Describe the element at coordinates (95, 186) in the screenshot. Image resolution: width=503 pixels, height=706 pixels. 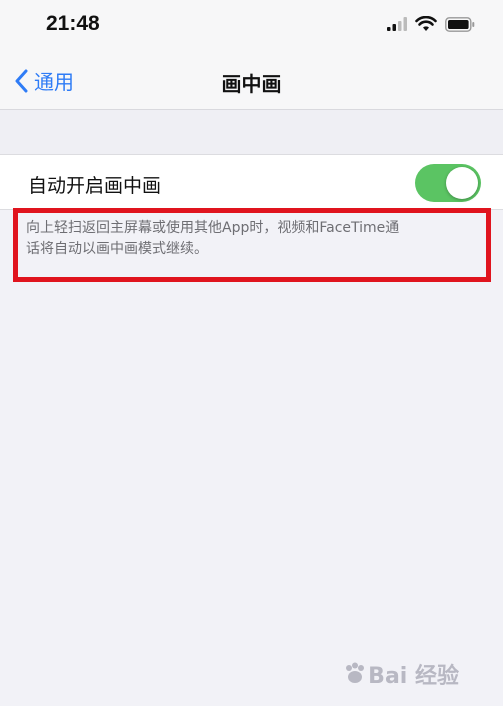
I see `setting-label: 自动开启画中画` at that location.